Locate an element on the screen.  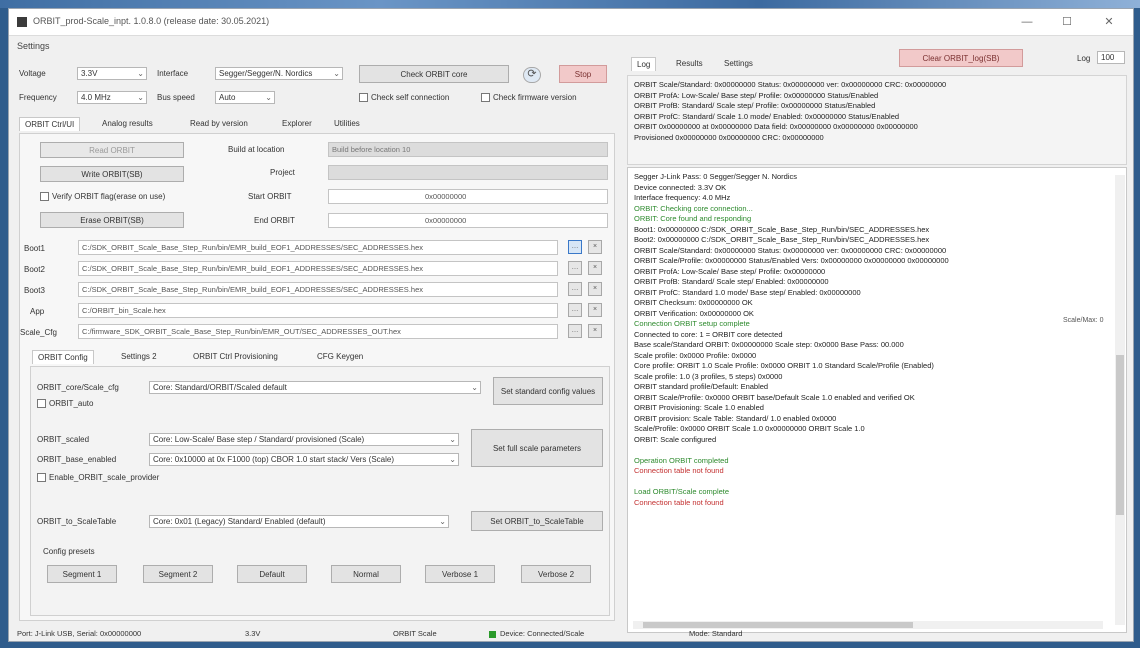
set-scale-table-button: Set ORBIT_to_ScaleTable is located at coordinates (537, 521).